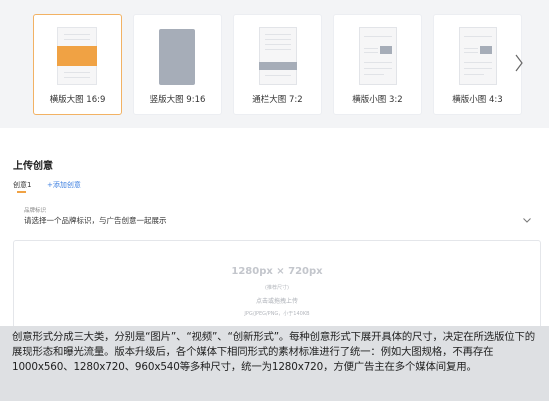 The image size is (549, 401). Describe the element at coordinates (519, 63) in the screenshot. I see `chevron-right-icon` at that location.